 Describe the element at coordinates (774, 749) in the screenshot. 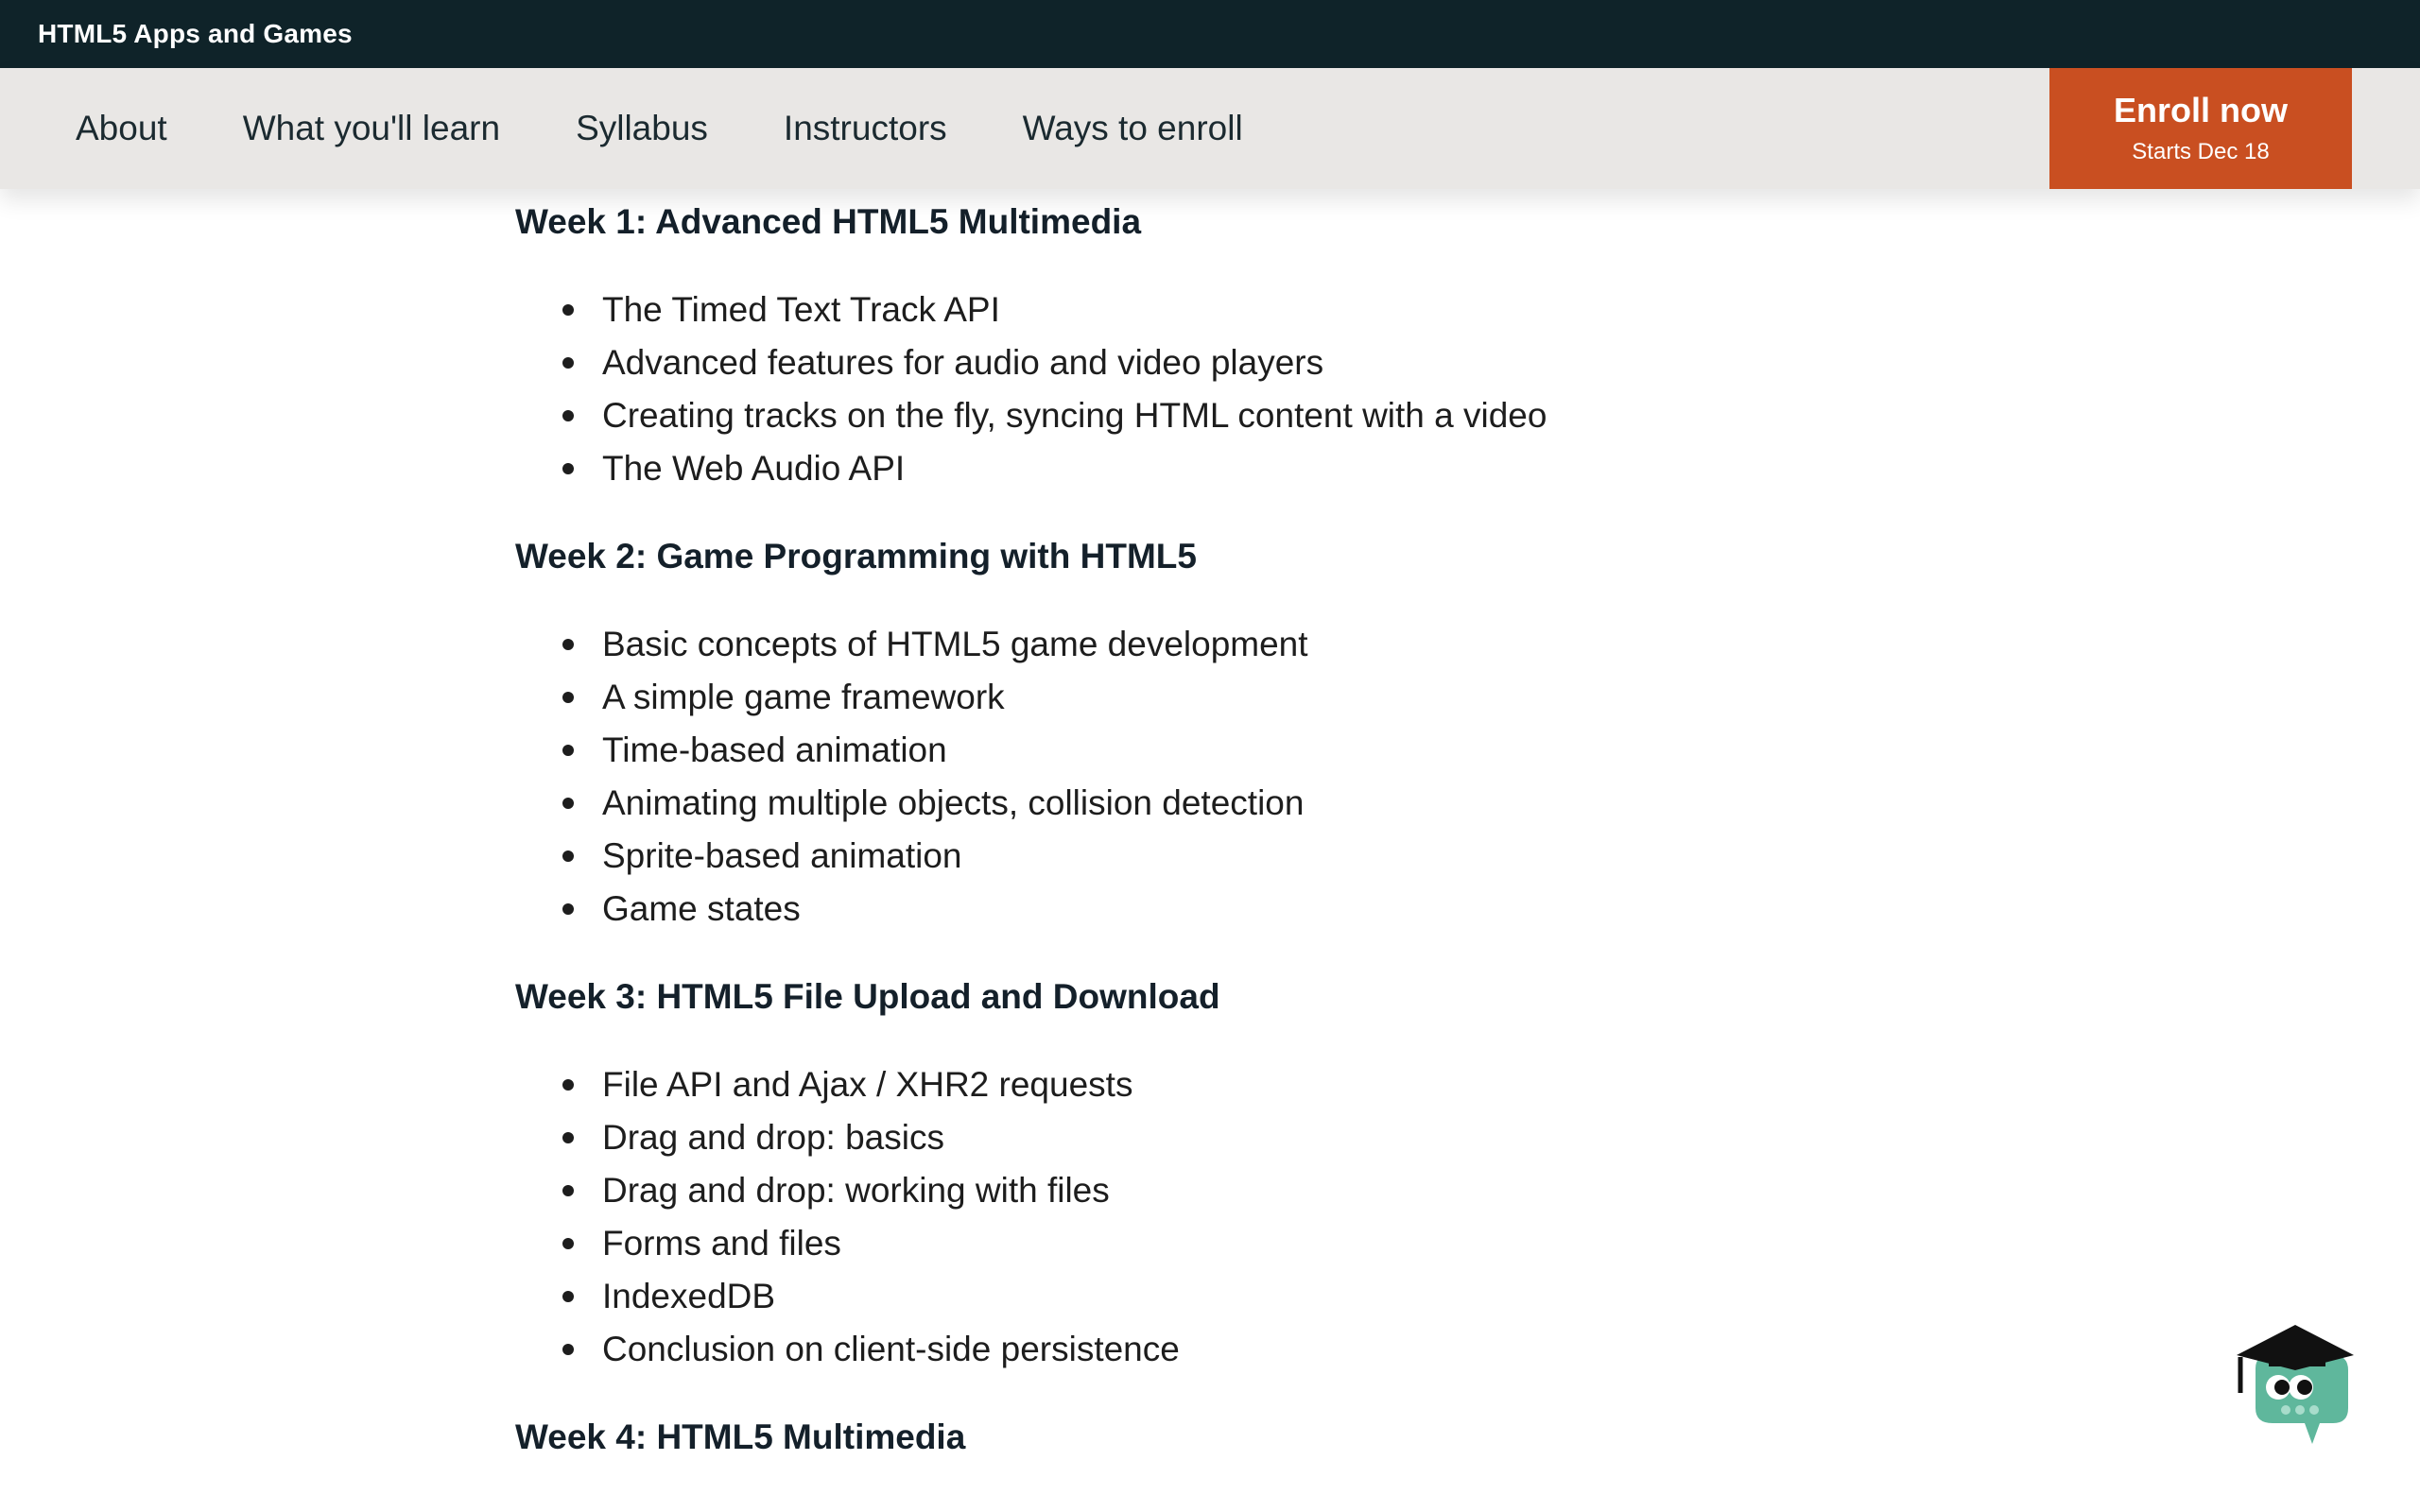

I see `topic-text: Time-based animation` at that location.